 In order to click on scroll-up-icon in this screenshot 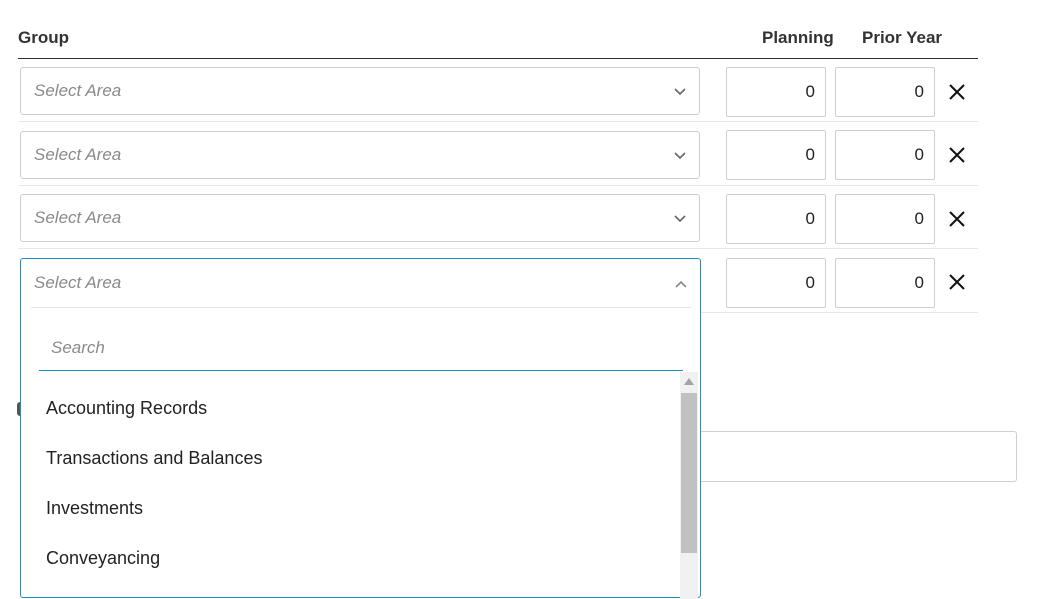, I will do `click(689, 381)`.